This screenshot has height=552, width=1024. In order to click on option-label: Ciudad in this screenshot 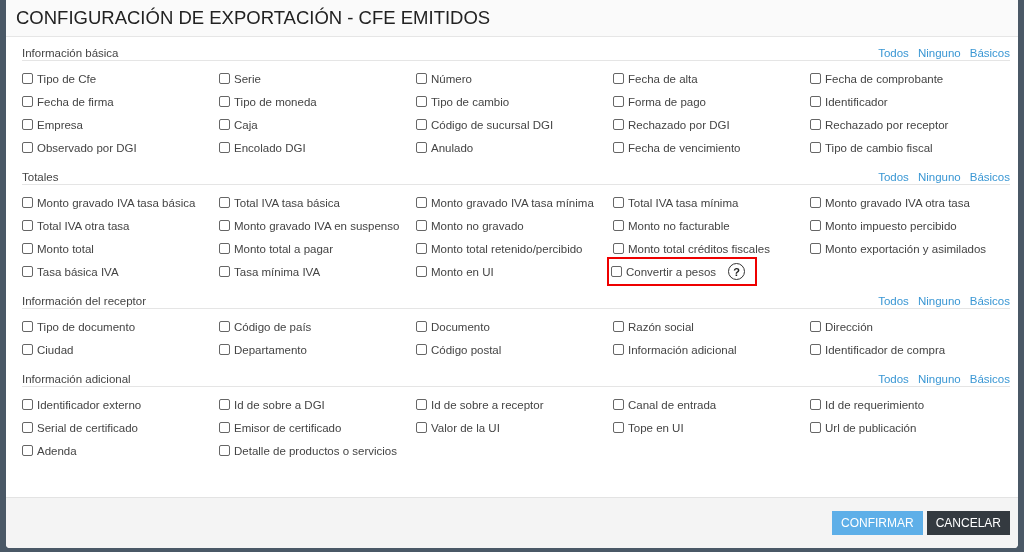, I will do `click(55, 349)`.